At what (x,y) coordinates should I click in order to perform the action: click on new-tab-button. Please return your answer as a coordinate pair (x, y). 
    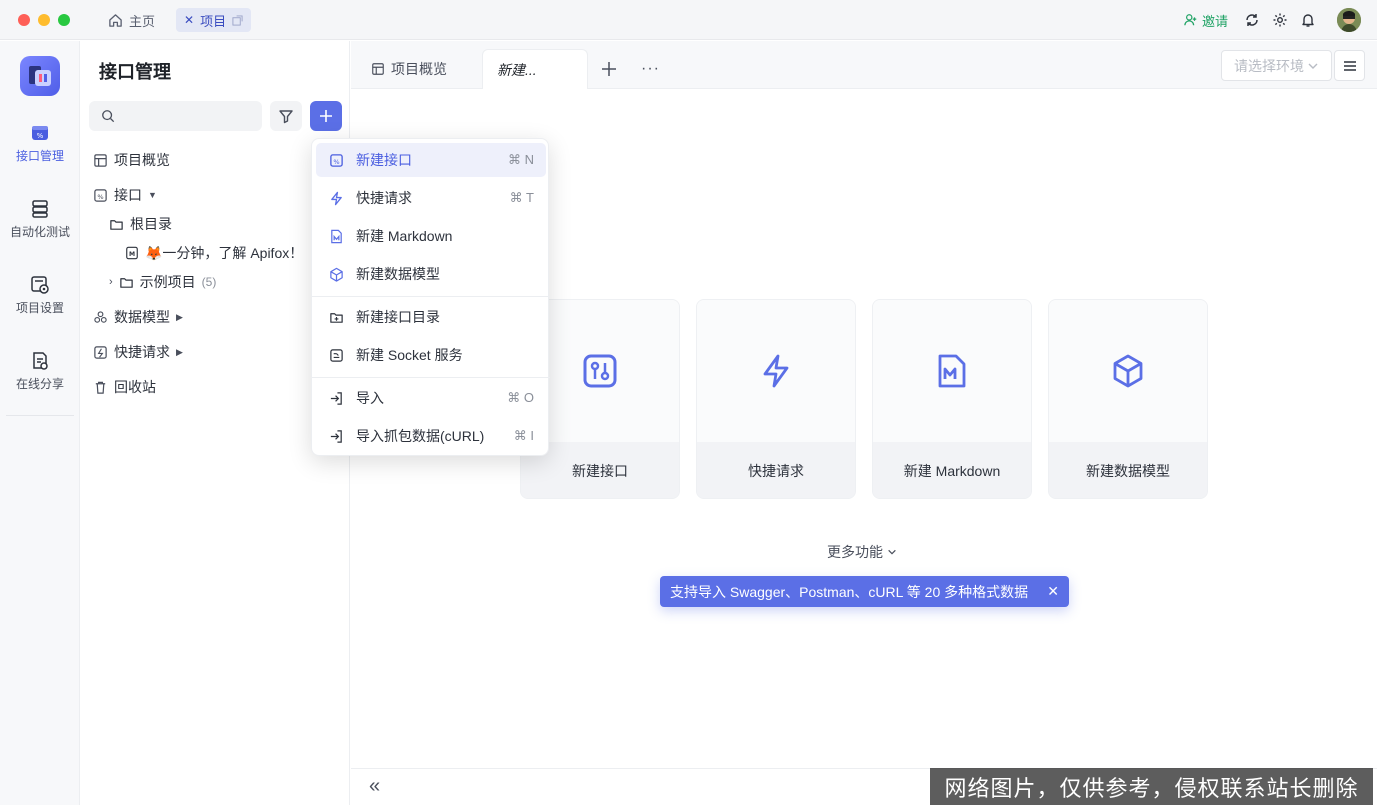
    Looking at the image, I should click on (609, 69).